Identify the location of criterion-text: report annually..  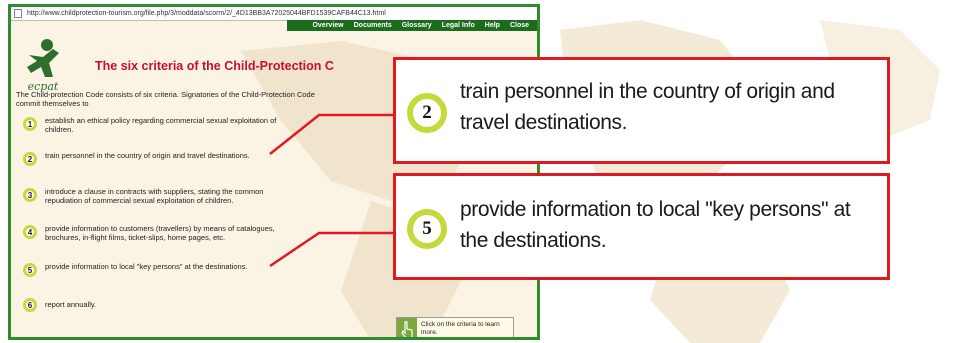
(71, 304).